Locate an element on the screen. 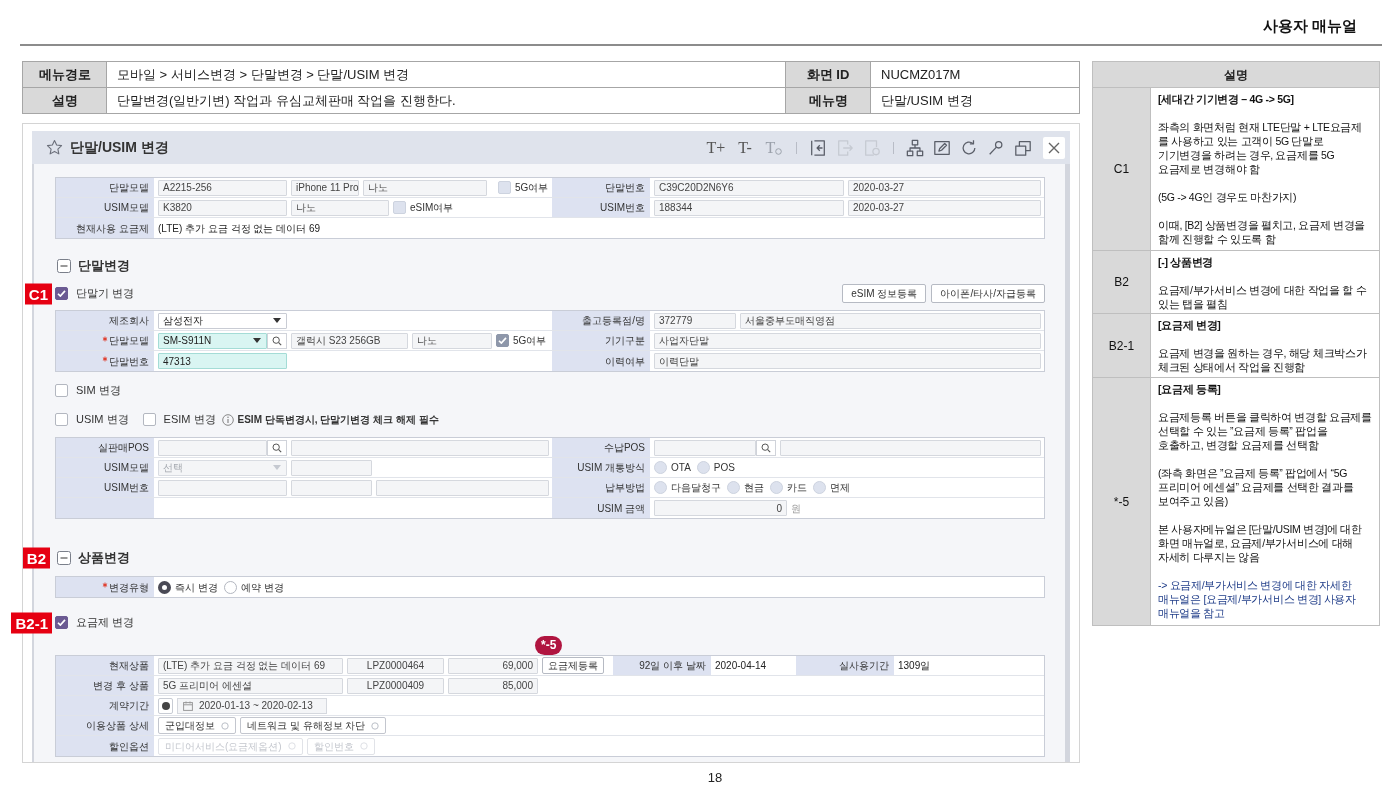 The height and width of the screenshot is (788, 1400). font-size-button: T- is located at coordinates (745, 147).